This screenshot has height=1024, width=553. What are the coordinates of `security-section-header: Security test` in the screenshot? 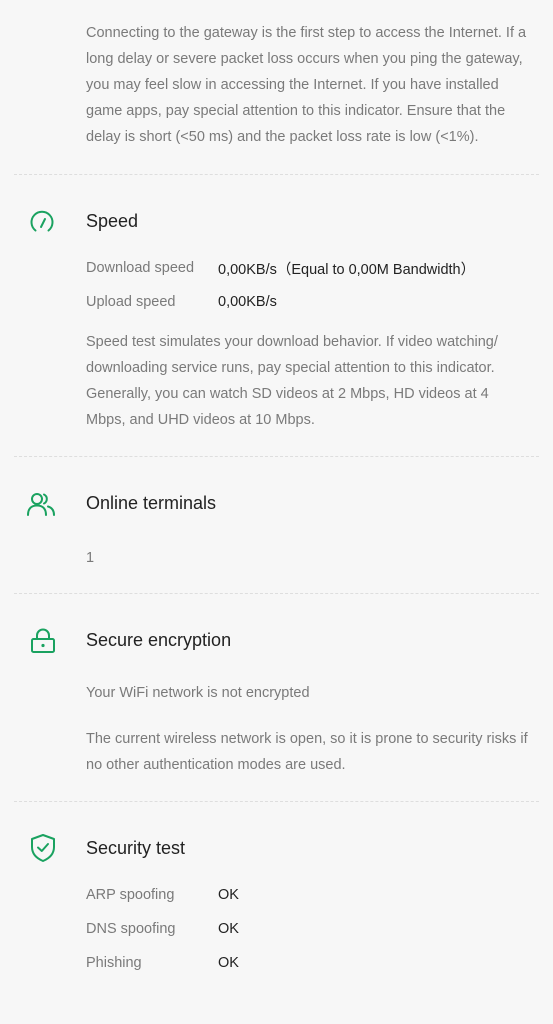 It's located at (276, 848).